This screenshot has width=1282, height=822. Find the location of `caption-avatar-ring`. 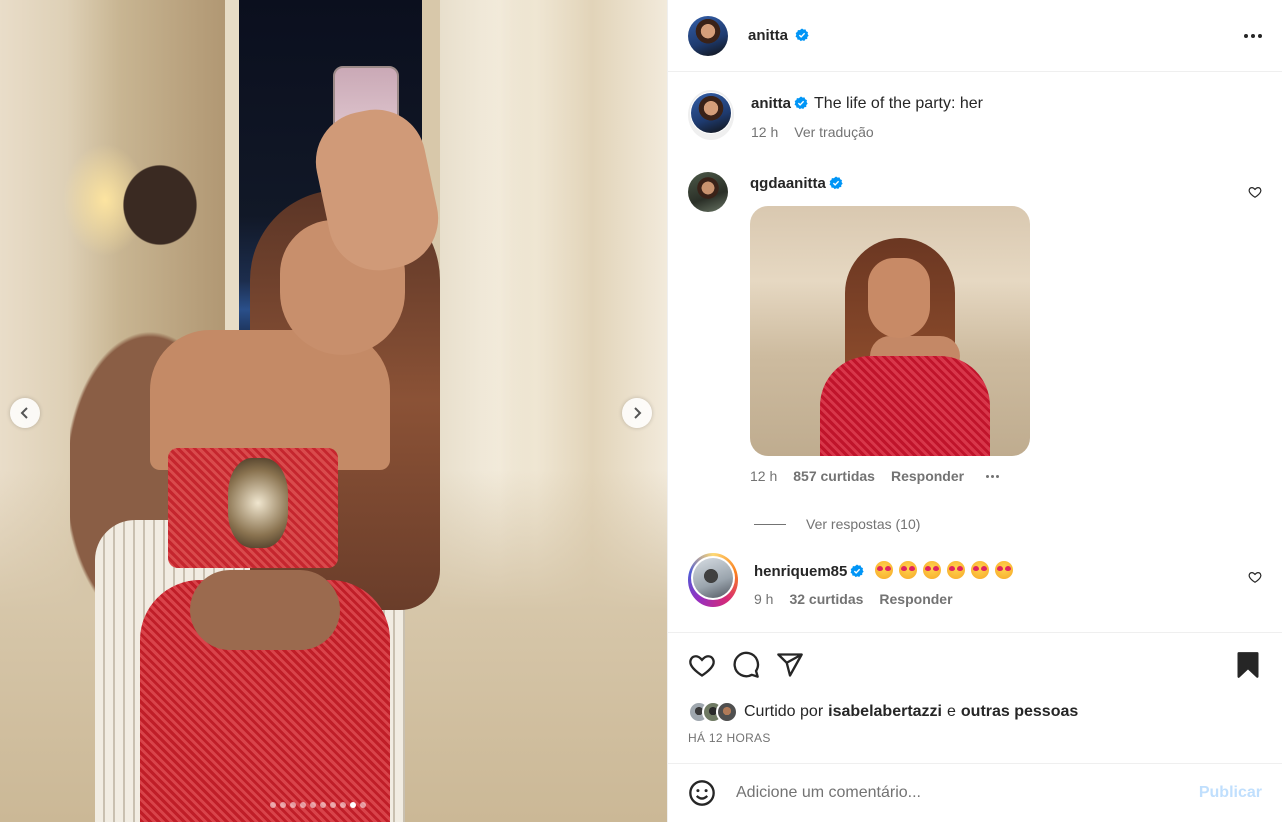

caption-avatar-ring is located at coordinates (711, 115).